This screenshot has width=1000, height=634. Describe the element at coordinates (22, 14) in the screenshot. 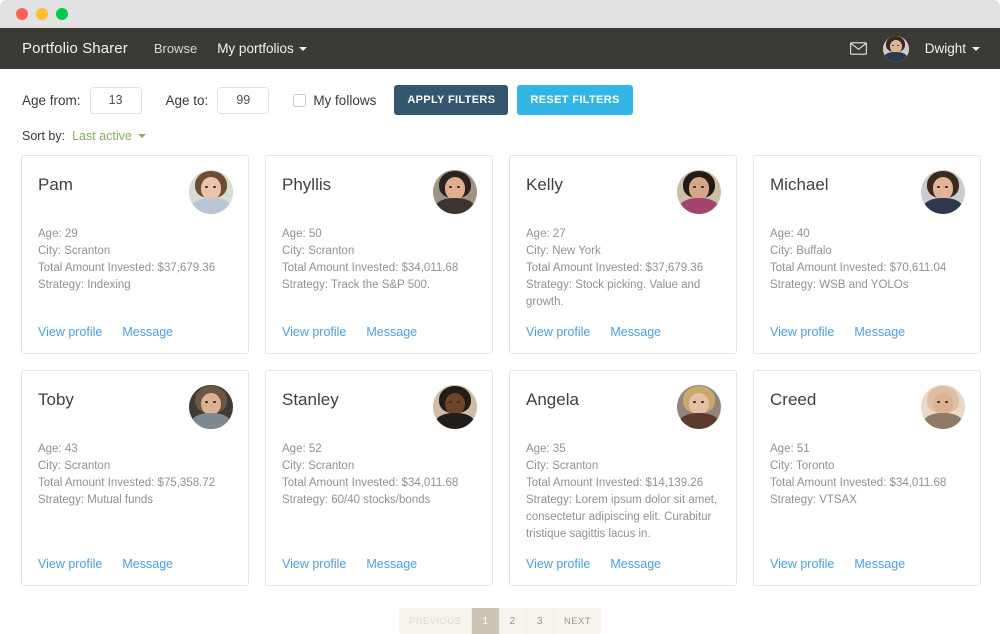

I see `close-window-button` at that location.